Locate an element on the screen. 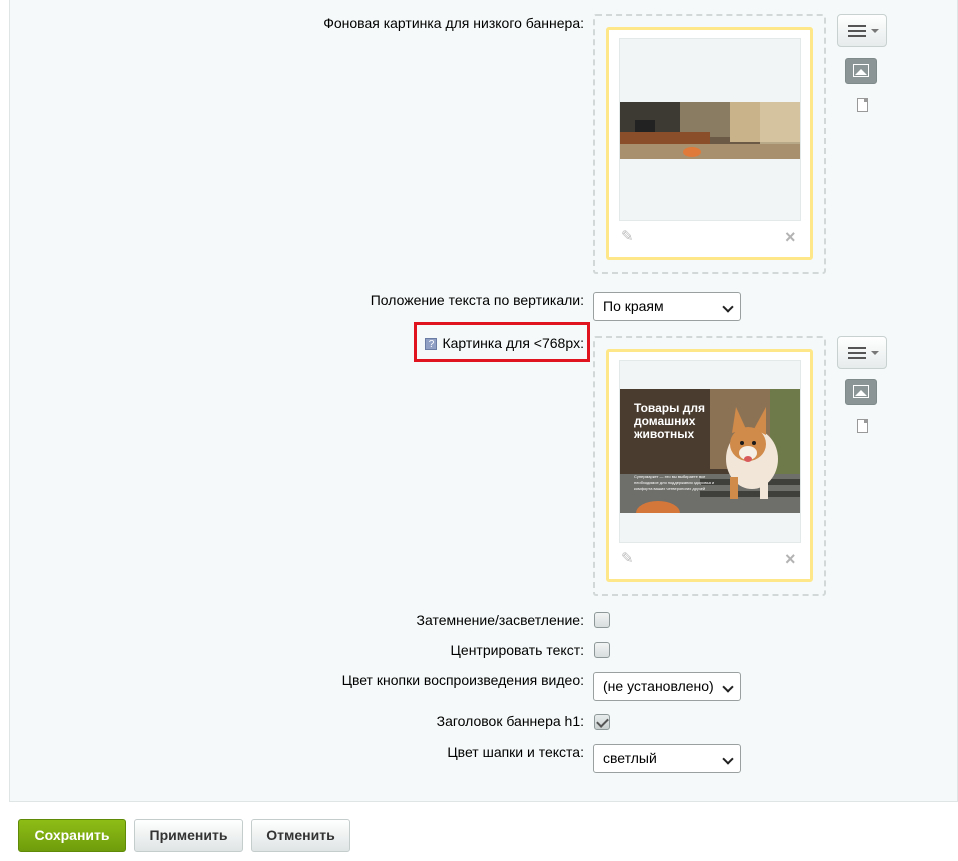  mobile-image-label: Картинка для <768px: is located at coordinates (513, 343).